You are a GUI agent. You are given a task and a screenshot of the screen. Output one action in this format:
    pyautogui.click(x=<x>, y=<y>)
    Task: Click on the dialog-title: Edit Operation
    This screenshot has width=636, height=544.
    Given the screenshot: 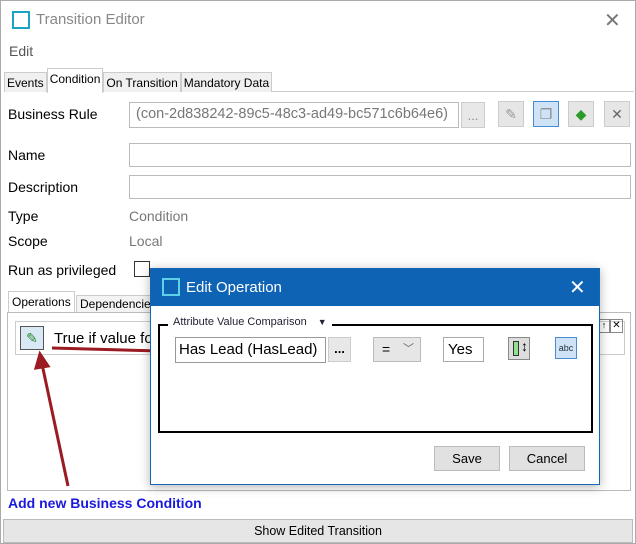 What is the action you would take?
    pyautogui.click(x=234, y=287)
    